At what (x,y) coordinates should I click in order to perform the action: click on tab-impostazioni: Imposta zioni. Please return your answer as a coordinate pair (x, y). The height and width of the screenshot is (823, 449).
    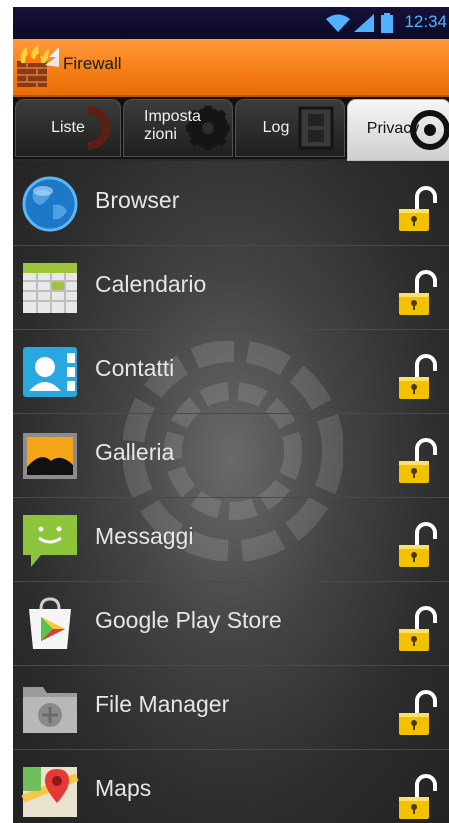
    Looking at the image, I should click on (178, 128).